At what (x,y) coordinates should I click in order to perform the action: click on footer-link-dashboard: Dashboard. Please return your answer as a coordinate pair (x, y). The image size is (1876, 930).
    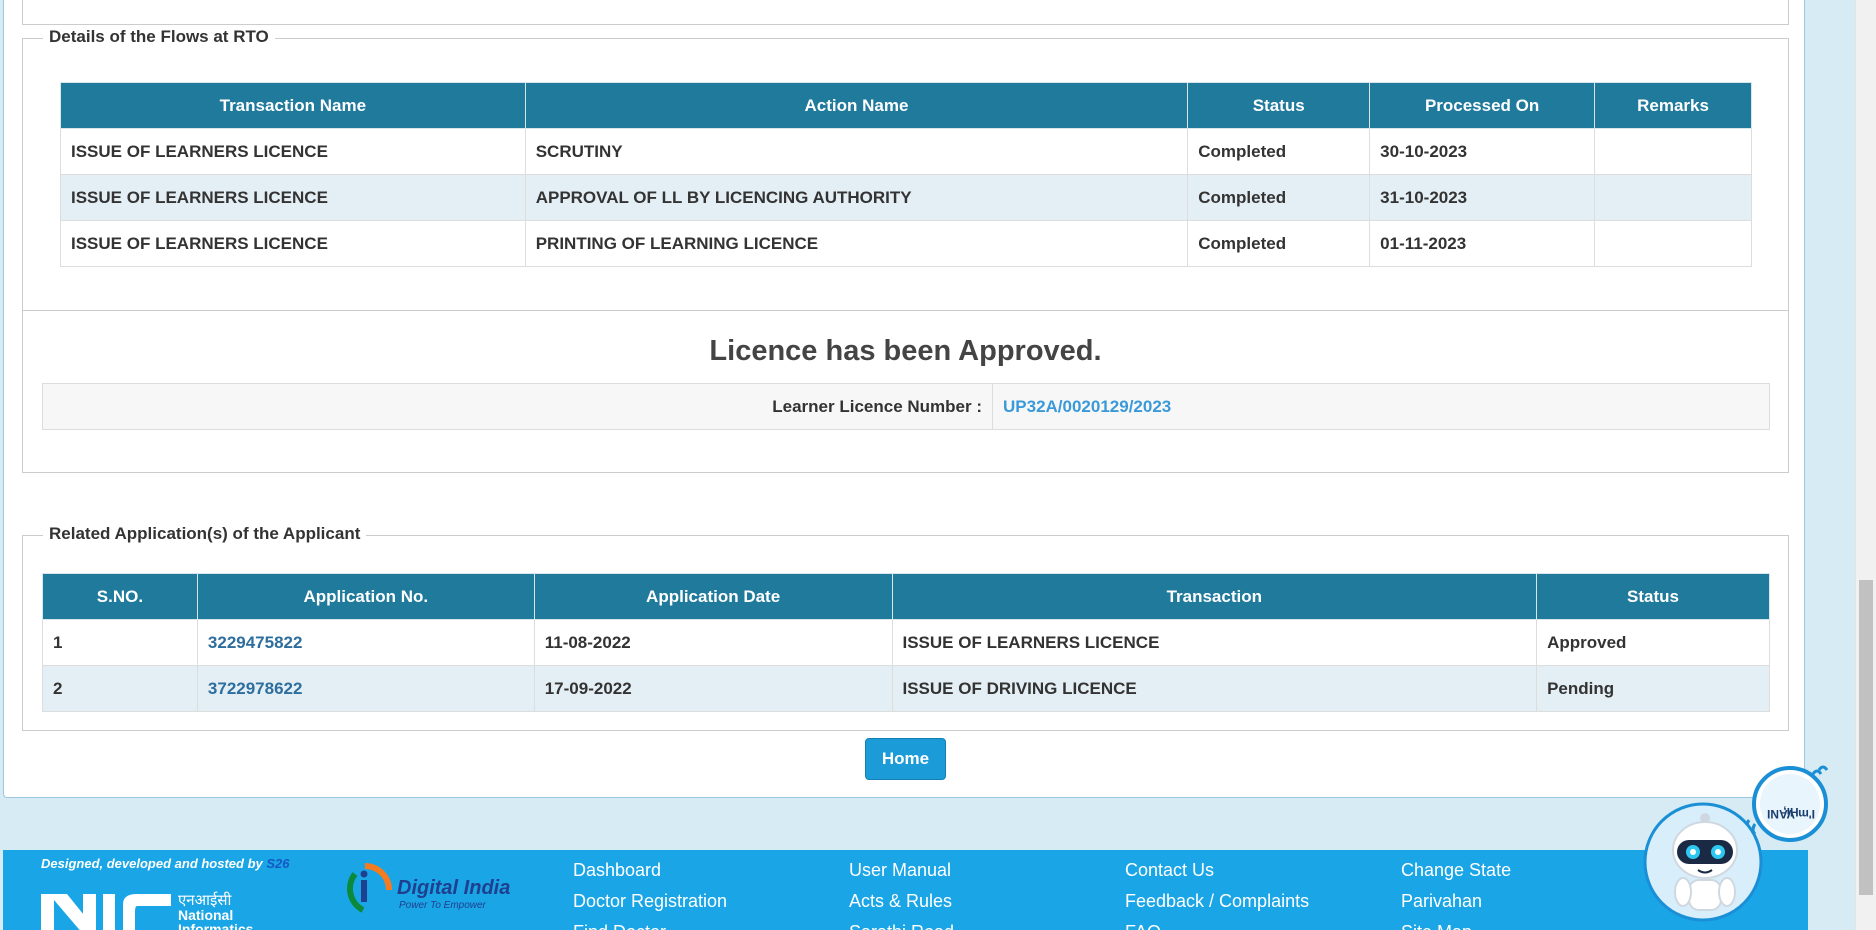
    Looking at the image, I should click on (650, 875).